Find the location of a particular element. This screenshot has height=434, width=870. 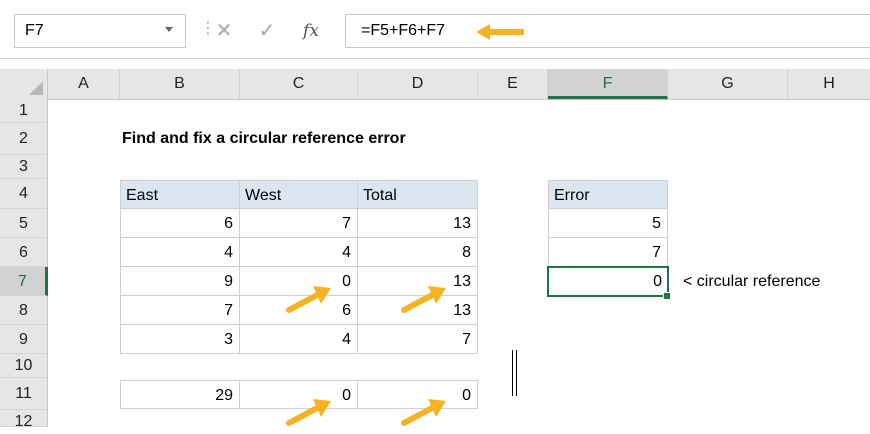

table-header-east: East is located at coordinates (180, 194).